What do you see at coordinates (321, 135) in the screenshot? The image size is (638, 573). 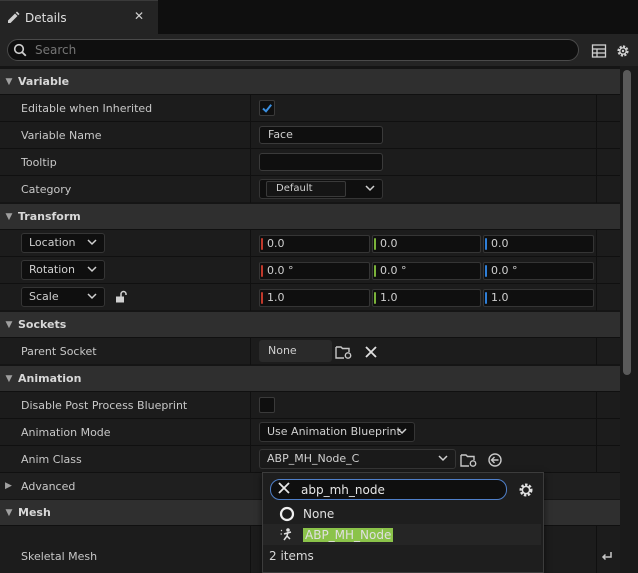 I see `variable-name-field: Face` at bounding box center [321, 135].